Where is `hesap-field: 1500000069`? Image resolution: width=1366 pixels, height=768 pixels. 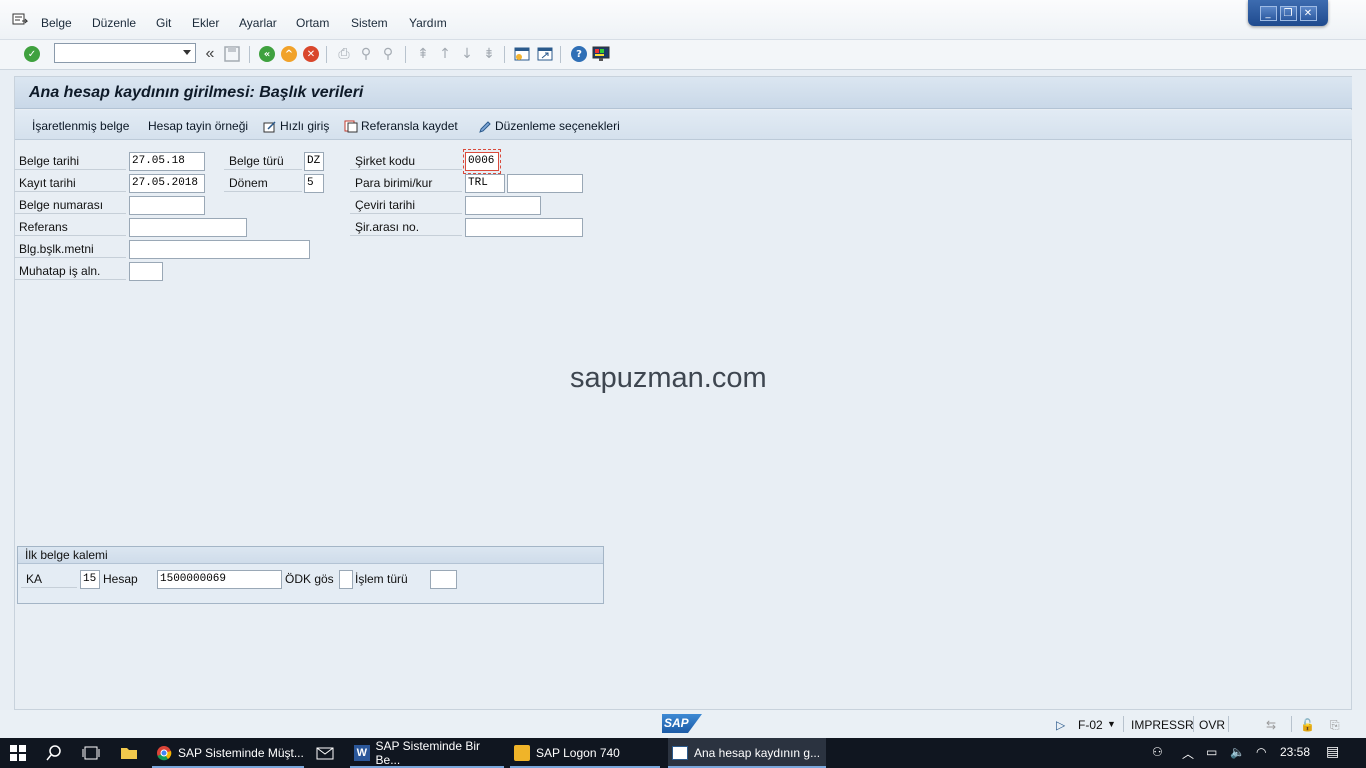
hesap-field: 1500000069 is located at coordinates (219, 579).